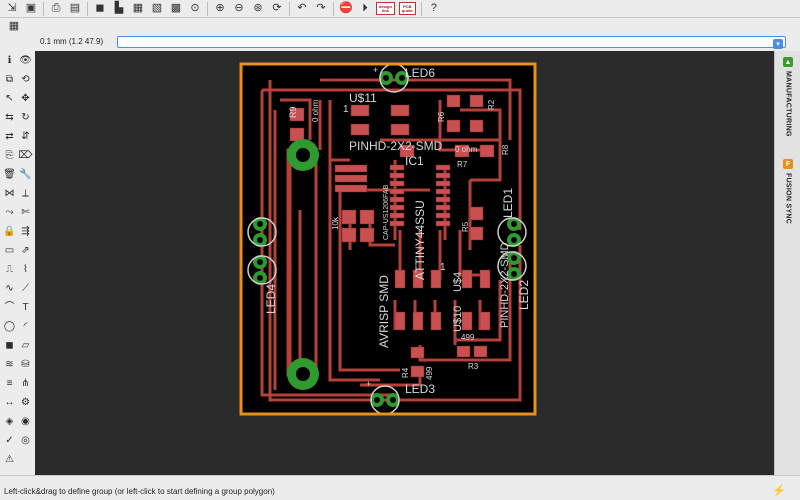 This screenshot has height=500, width=800. What do you see at coordinates (346, 9) in the screenshot?
I see `stop-icon: ⛔` at bounding box center [346, 9].